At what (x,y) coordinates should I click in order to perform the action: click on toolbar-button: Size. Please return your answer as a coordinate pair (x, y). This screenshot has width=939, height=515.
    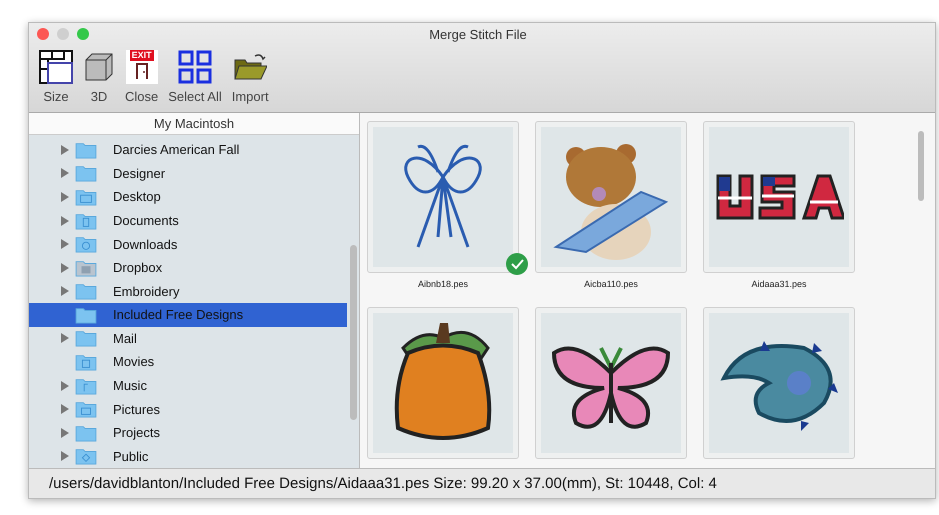
    Looking at the image, I should click on (56, 76).